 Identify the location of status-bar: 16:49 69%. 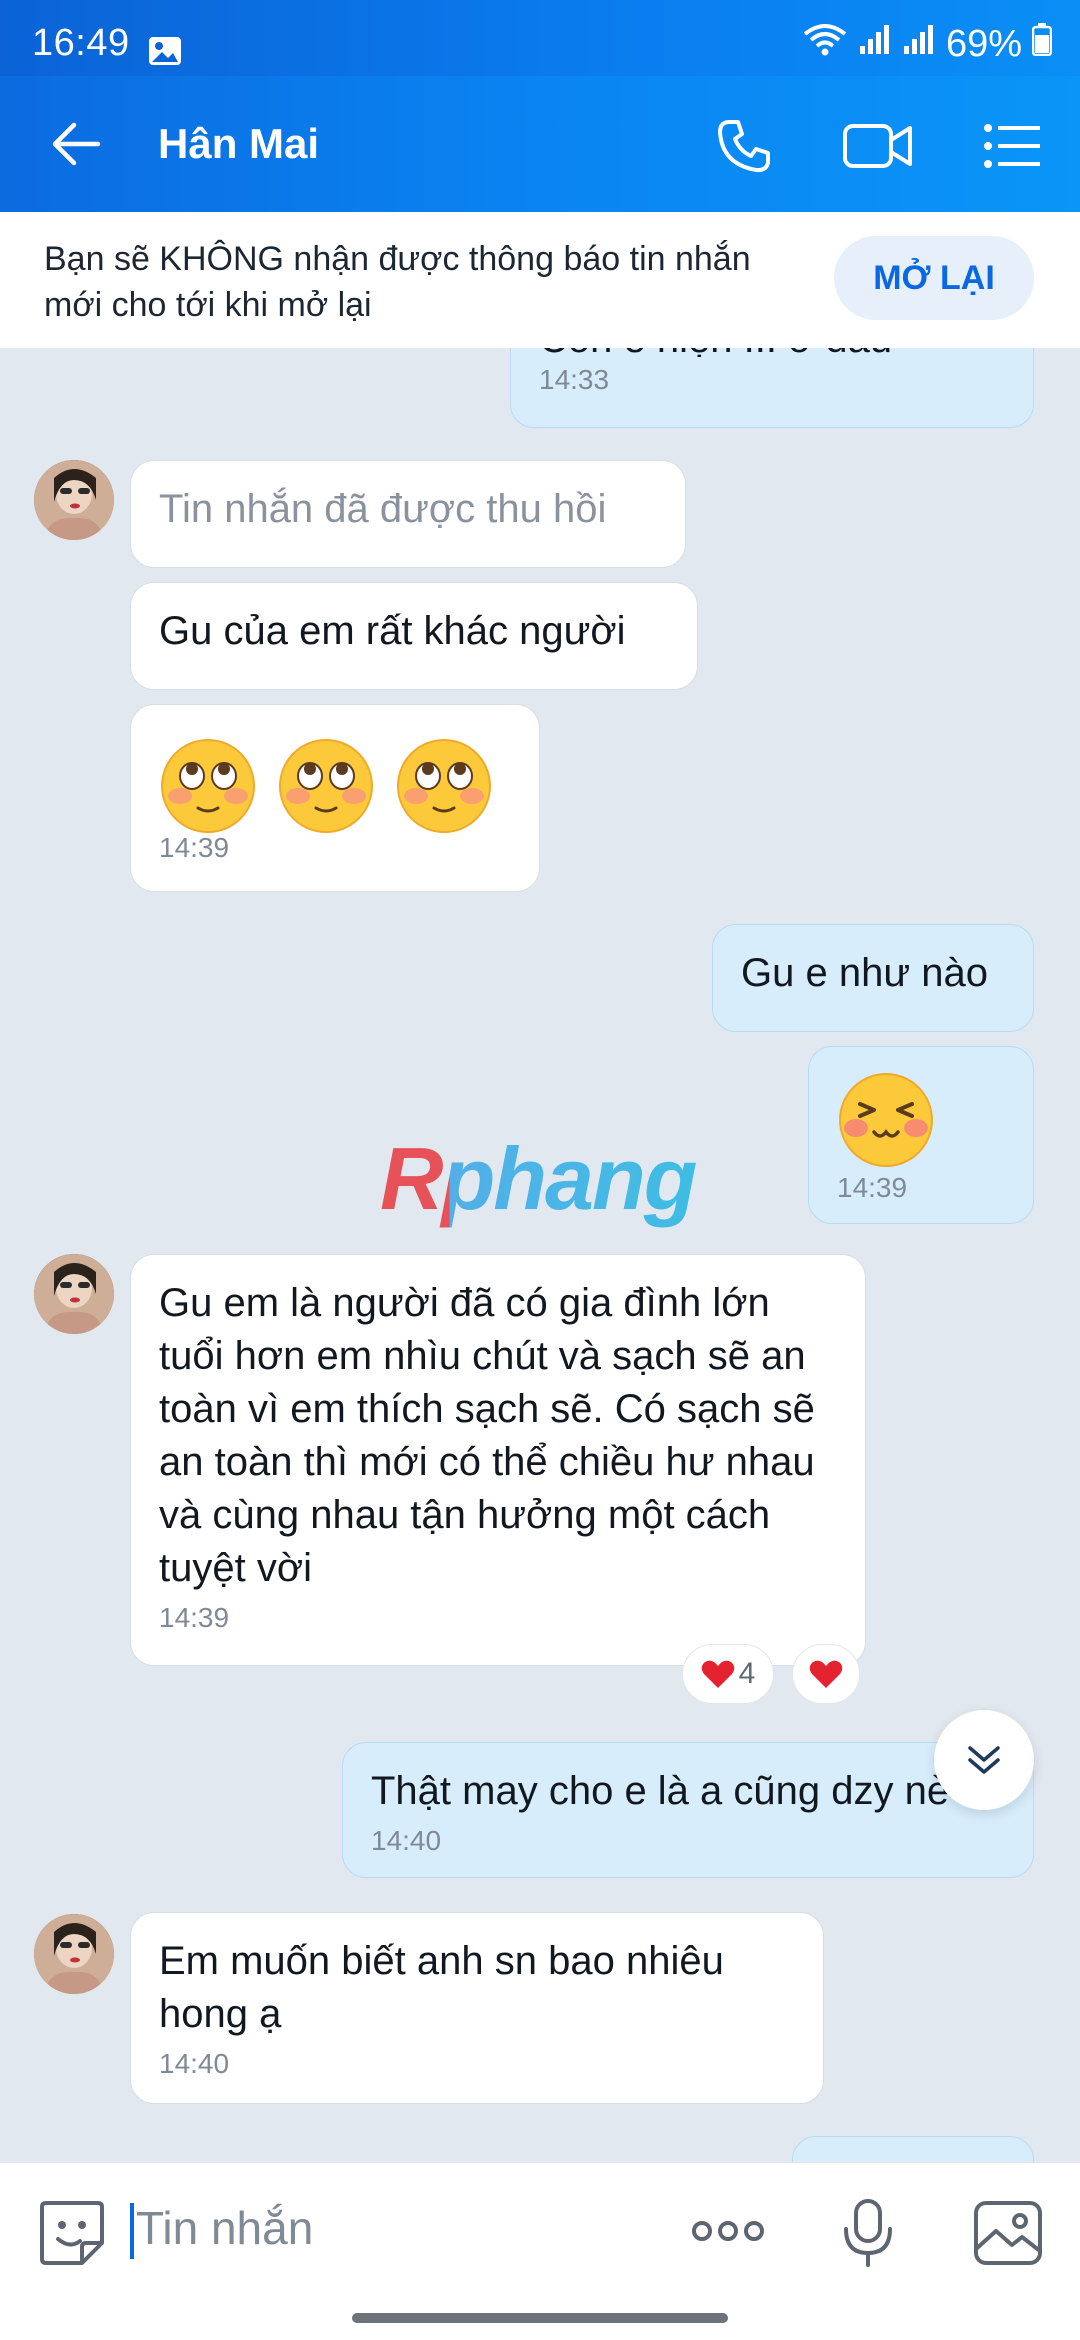
(540, 38).